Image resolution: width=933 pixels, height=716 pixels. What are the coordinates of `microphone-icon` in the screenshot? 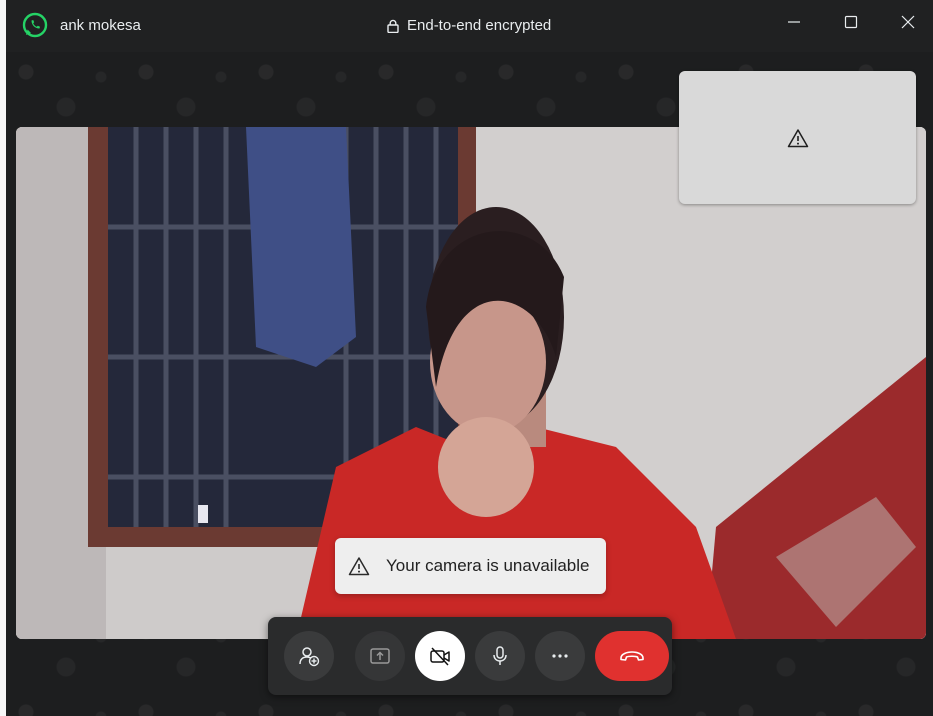 It's located at (500, 655).